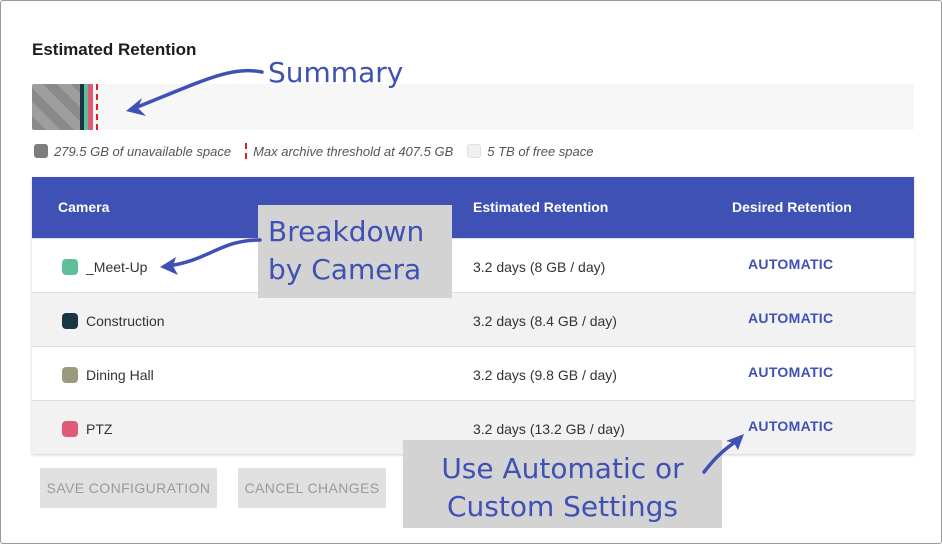 The height and width of the screenshot is (544, 942). I want to click on camera-name: PTZ, so click(99, 429).